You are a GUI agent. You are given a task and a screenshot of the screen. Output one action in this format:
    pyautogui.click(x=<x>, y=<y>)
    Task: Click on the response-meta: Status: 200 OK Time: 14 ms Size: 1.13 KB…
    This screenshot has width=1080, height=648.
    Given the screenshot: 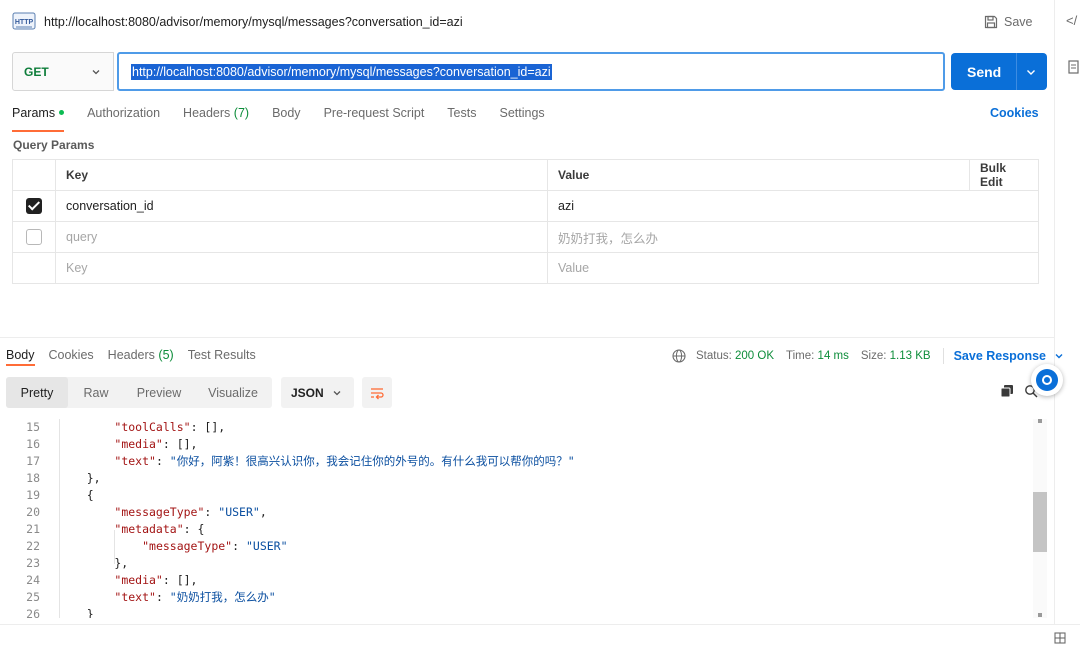 What is the action you would take?
    pyautogui.click(x=868, y=356)
    